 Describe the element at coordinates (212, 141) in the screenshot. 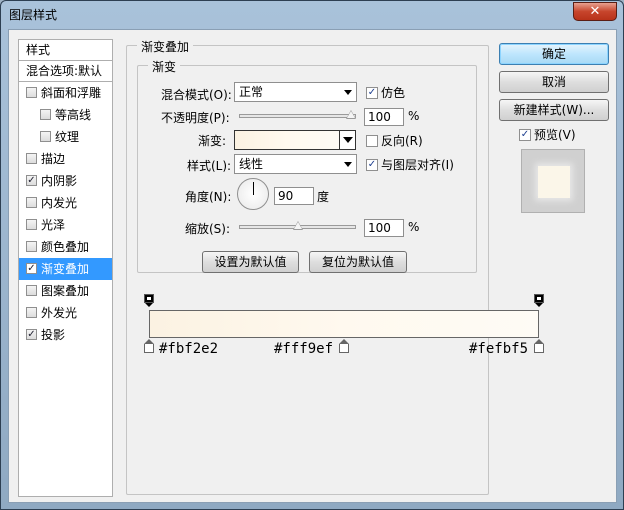

I see `gradient-label: 渐变:` at that location.